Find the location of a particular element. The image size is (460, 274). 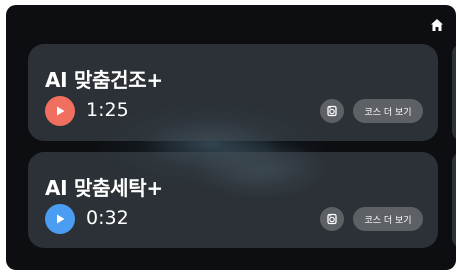

home-button is located at coordinates (437, 25).